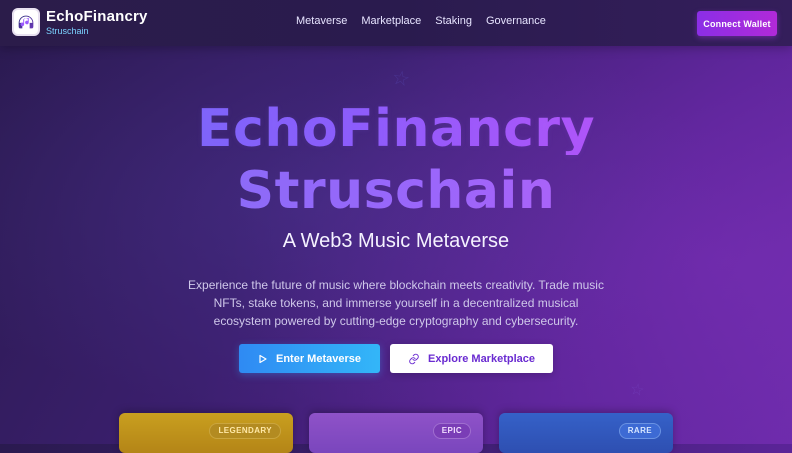  I want to click on enter-metaverse-label: Enter Metaverse, so click(318, 358).